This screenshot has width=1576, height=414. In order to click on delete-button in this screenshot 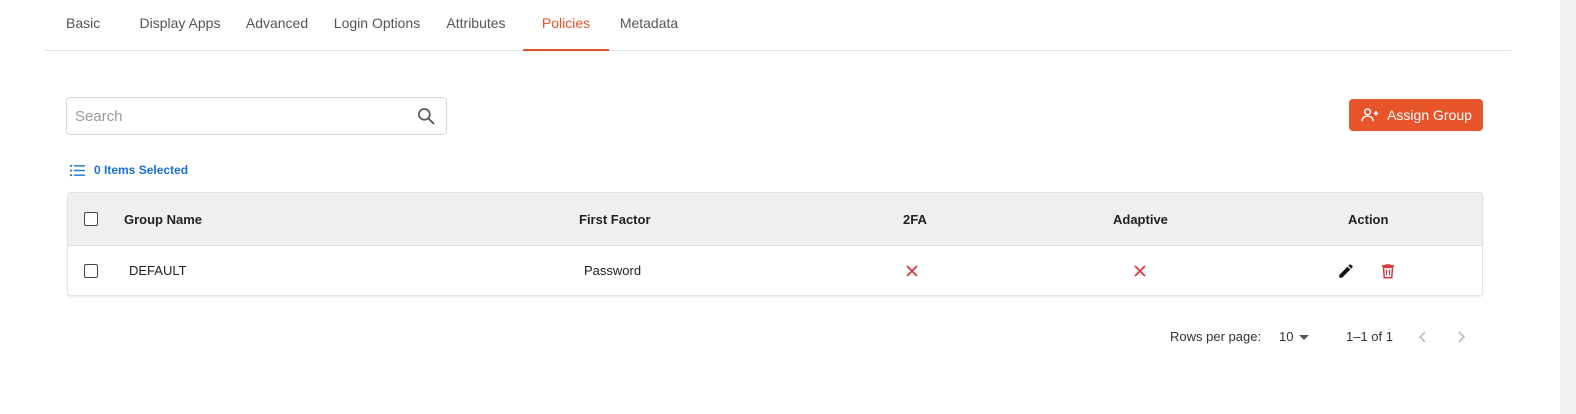, I will do `click(1388, 270)`.